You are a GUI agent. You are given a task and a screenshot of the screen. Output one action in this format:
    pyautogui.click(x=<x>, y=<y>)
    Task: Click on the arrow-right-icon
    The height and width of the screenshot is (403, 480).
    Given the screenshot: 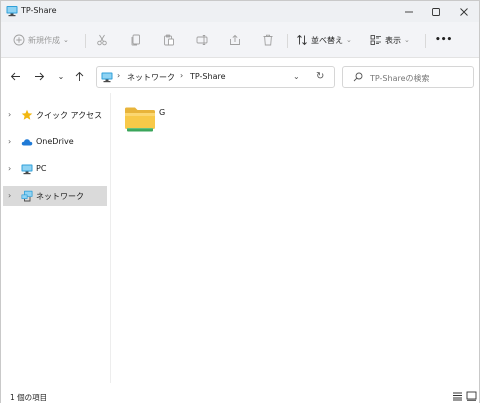 What is the action you would take?
    pyautogui.click(x=39, y=76)
    